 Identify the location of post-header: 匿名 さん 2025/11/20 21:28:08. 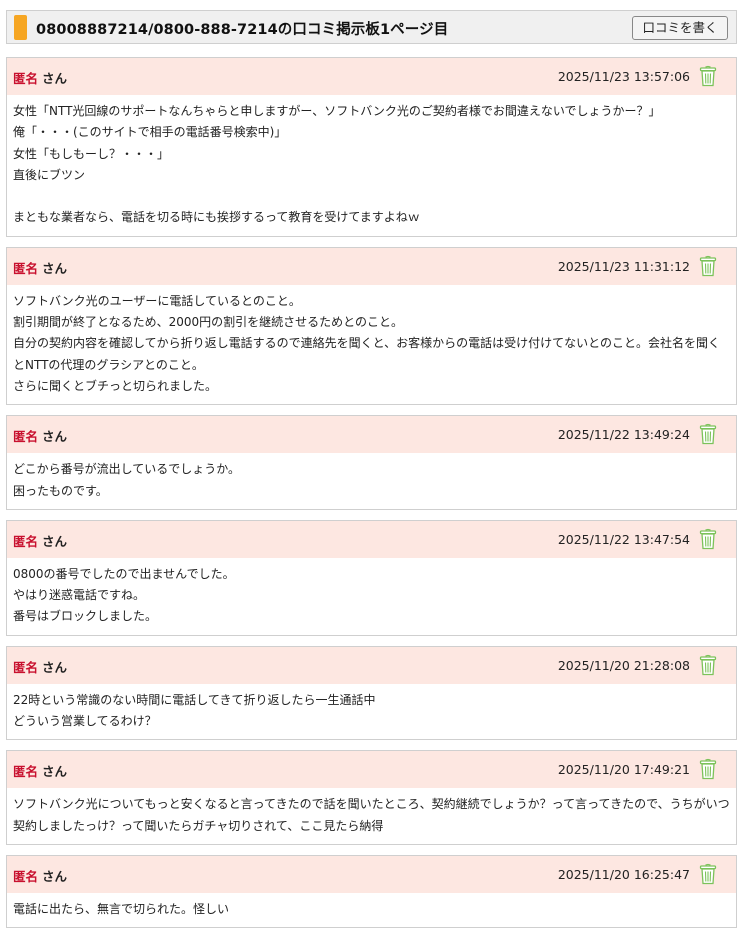
(371, 665).